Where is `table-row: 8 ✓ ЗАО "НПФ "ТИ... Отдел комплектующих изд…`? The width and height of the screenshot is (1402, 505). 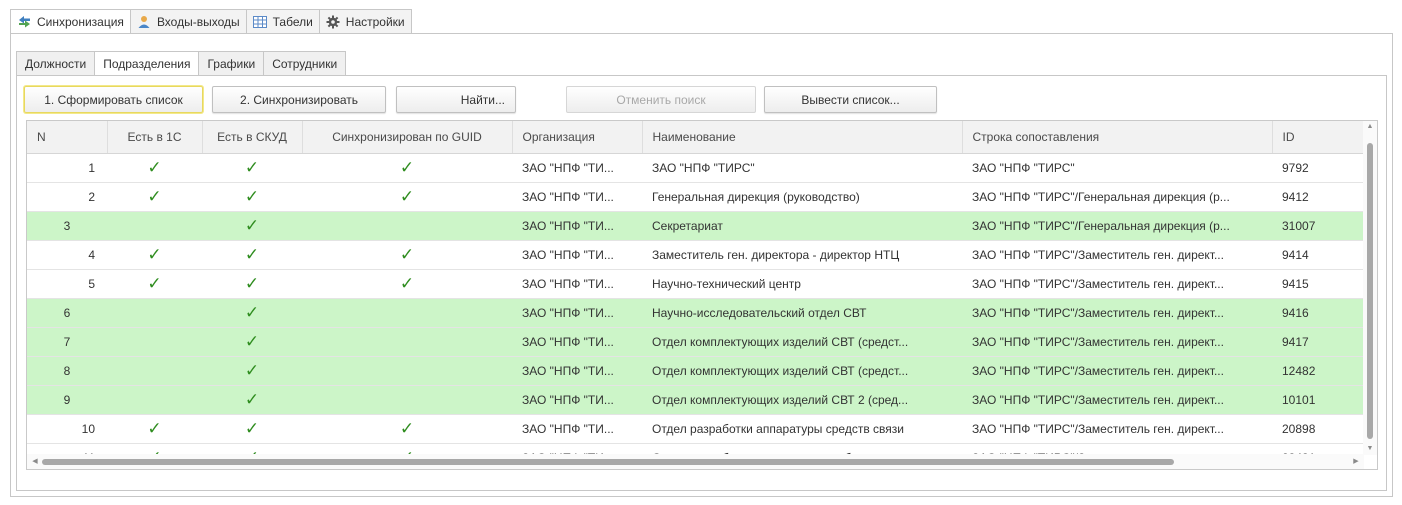 table-row: 8 ✓ ЗАО "НПФ "ТИ... Отдел комплектующих изд… is located at coordinates (695, 371).